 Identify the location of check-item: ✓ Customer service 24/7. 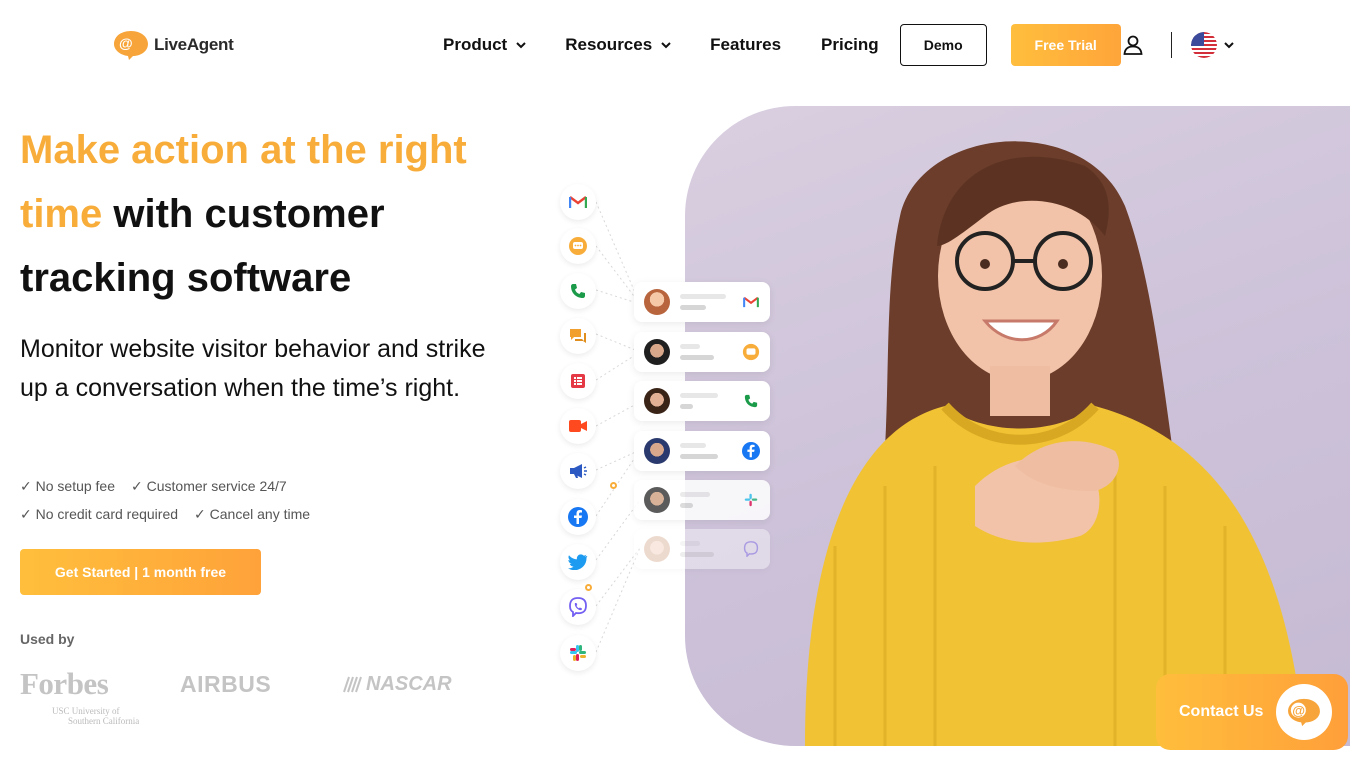
(209, 485).